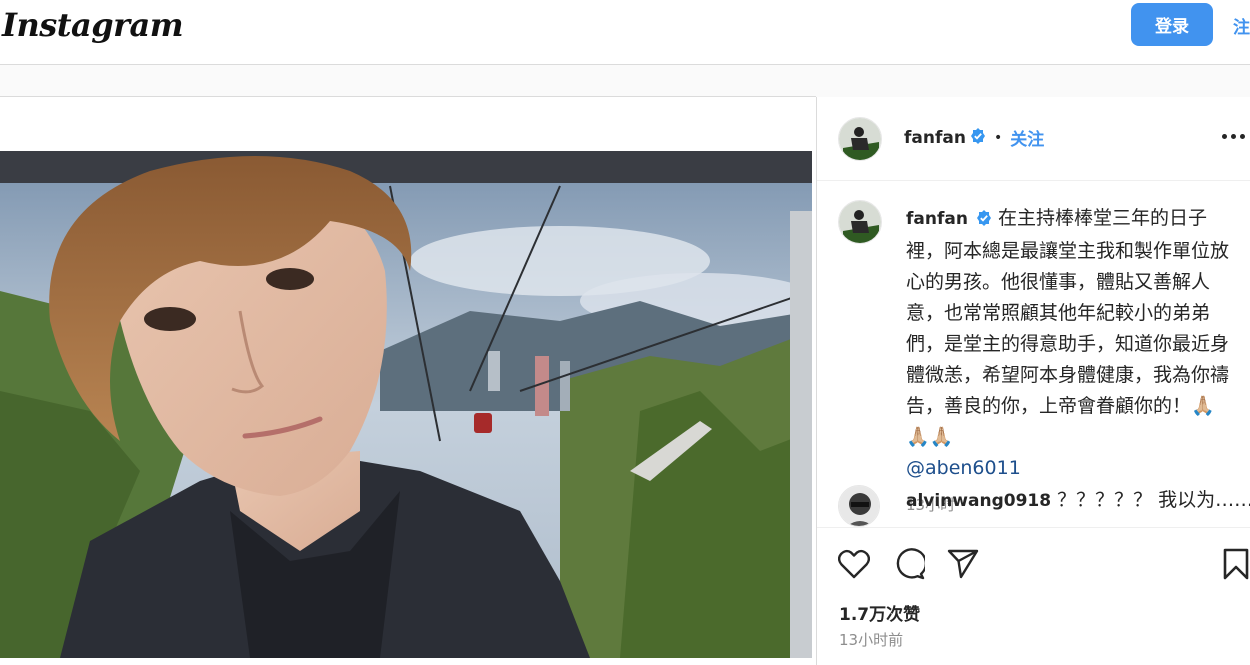 This screenshot has width=1250, height=665. What do you see at coordinates (978, 501) in the screenshot?
I see `commenter-username: alvinwang0918` at bounding box center [978, 501].